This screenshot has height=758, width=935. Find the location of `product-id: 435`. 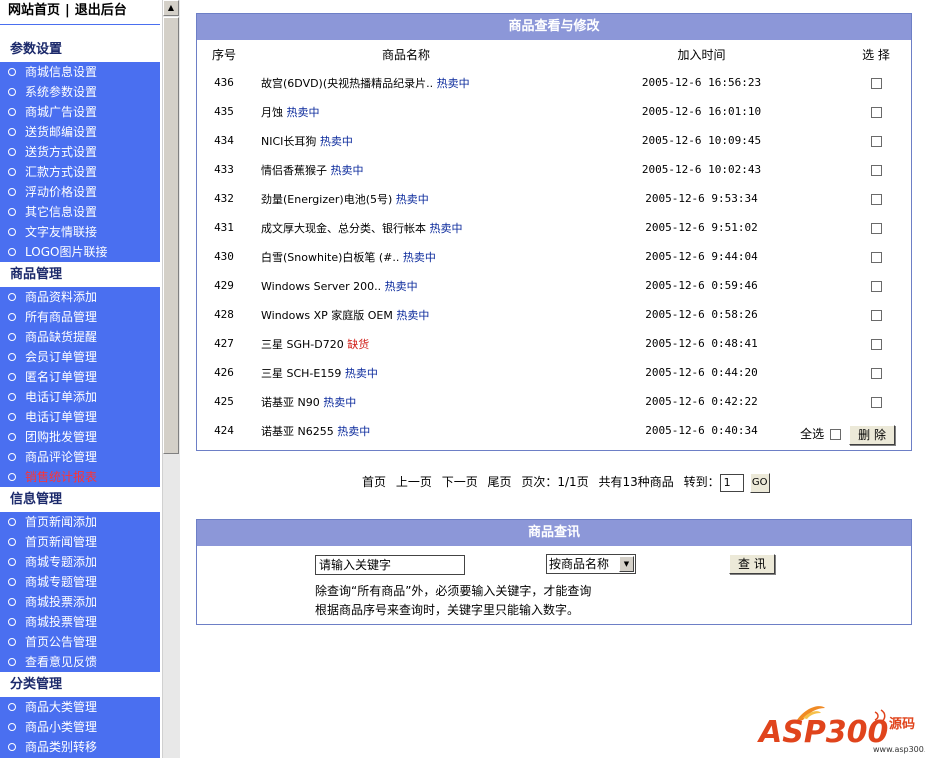

product-id: 435 is located at coordinates (224, 111).